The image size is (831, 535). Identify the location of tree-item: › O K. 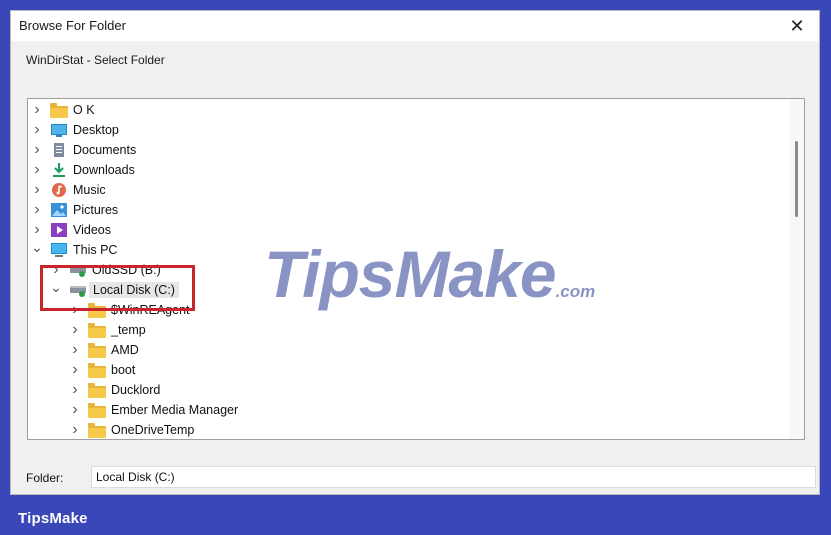
(62, 110).